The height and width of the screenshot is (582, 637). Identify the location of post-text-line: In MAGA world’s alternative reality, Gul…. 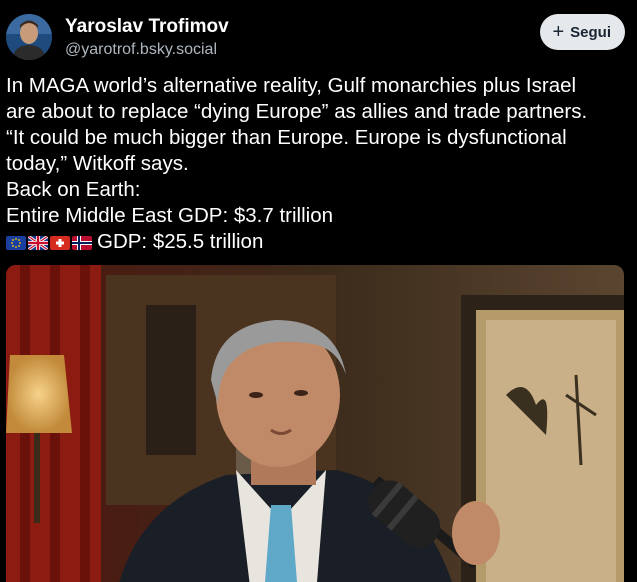
(291, 85).